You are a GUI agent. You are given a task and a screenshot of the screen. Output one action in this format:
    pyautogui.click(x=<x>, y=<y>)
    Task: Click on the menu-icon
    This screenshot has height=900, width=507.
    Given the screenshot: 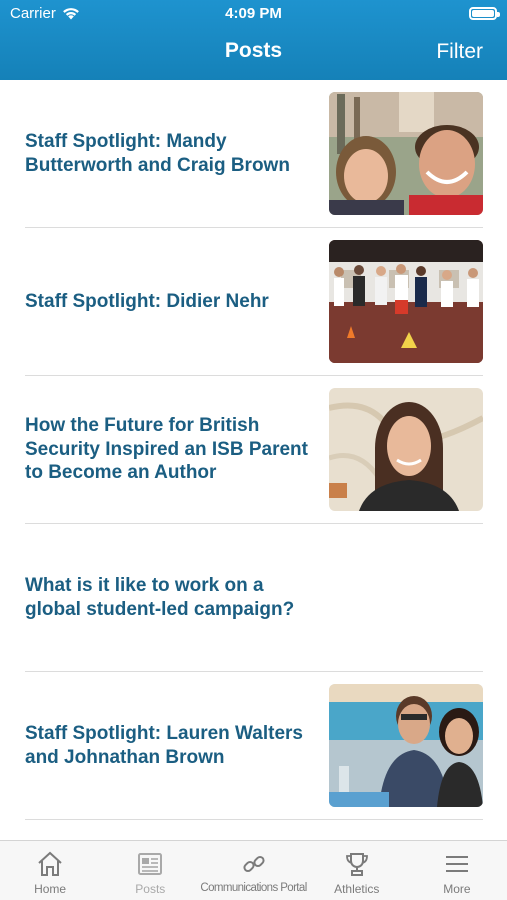 What is the action you would take?
    pyautogui.click(x=456, y=864)
    